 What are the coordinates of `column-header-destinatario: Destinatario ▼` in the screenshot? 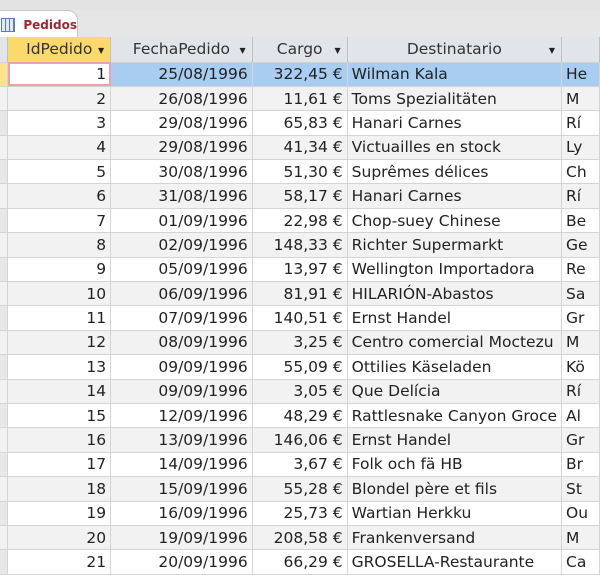 It's located at (455, 50).